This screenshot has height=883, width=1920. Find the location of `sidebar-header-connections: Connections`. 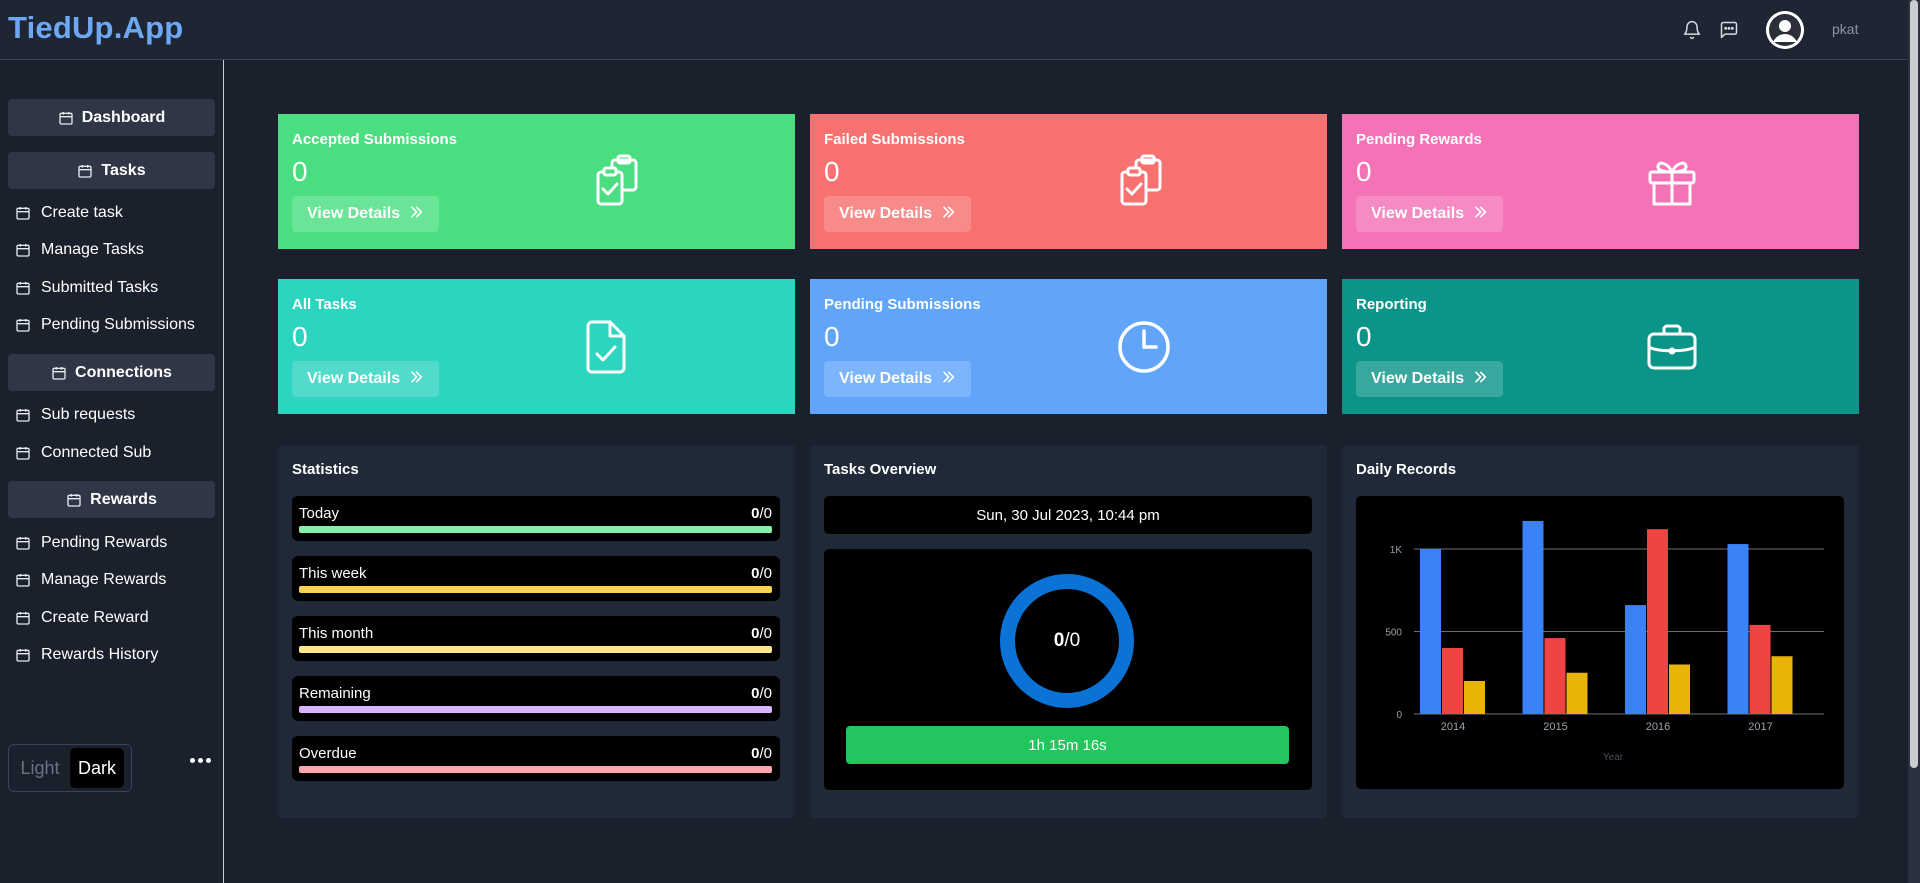

sidebar-header-connections: Connections is located at coordinates (111, 372).